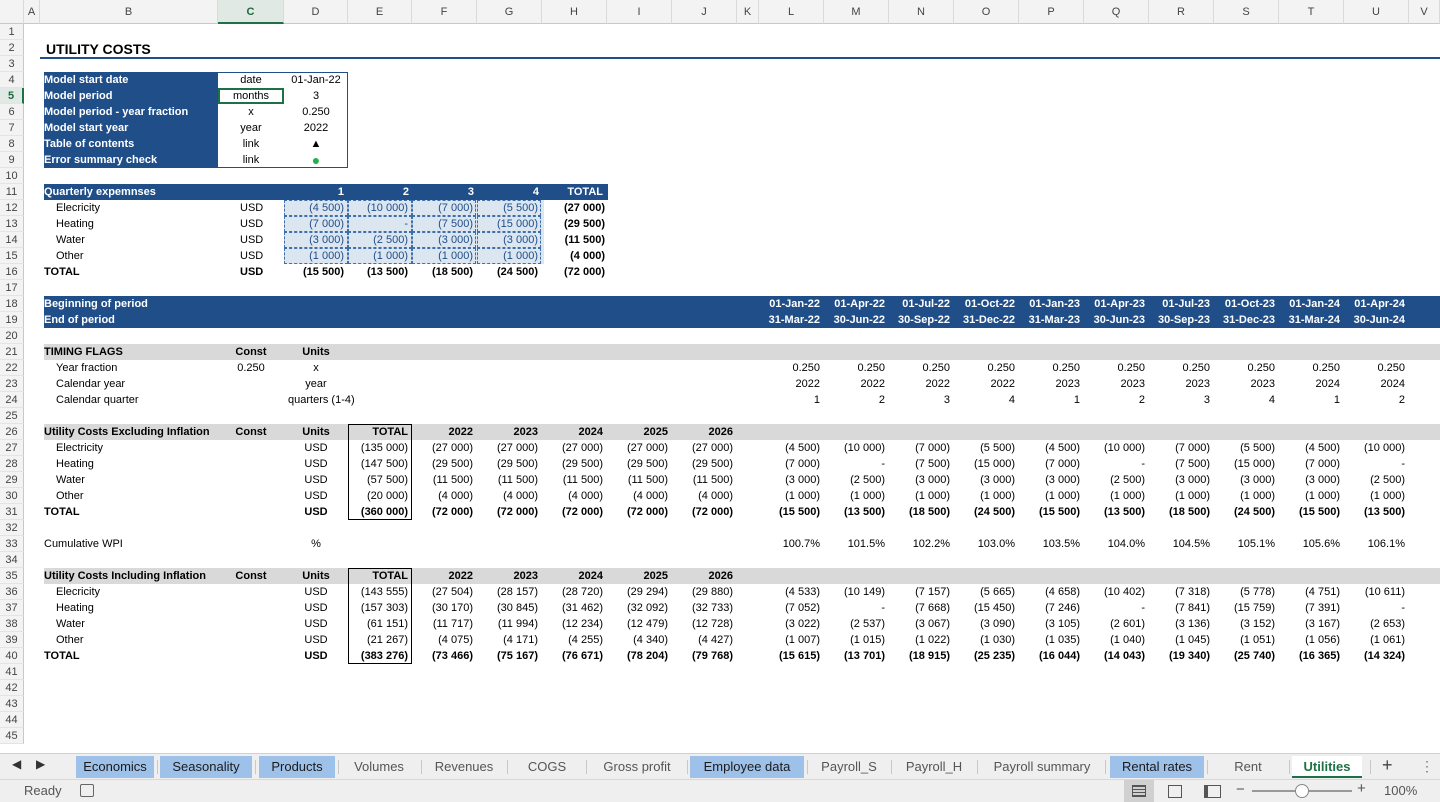 This screenshot has height=802, width=1440. Describe the element at coordinates (921, 304) in the screenshot. I see `period-begin-date: 01-Jul-22` at that location.